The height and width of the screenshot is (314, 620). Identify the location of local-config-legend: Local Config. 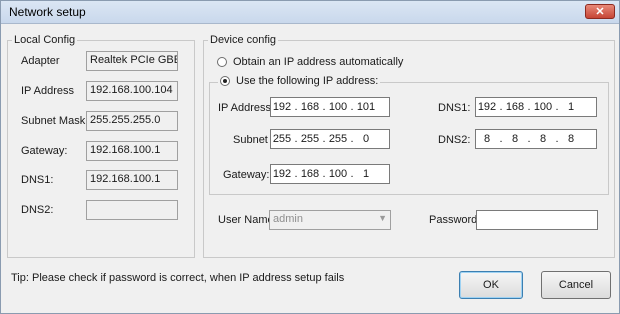
(45, 40).